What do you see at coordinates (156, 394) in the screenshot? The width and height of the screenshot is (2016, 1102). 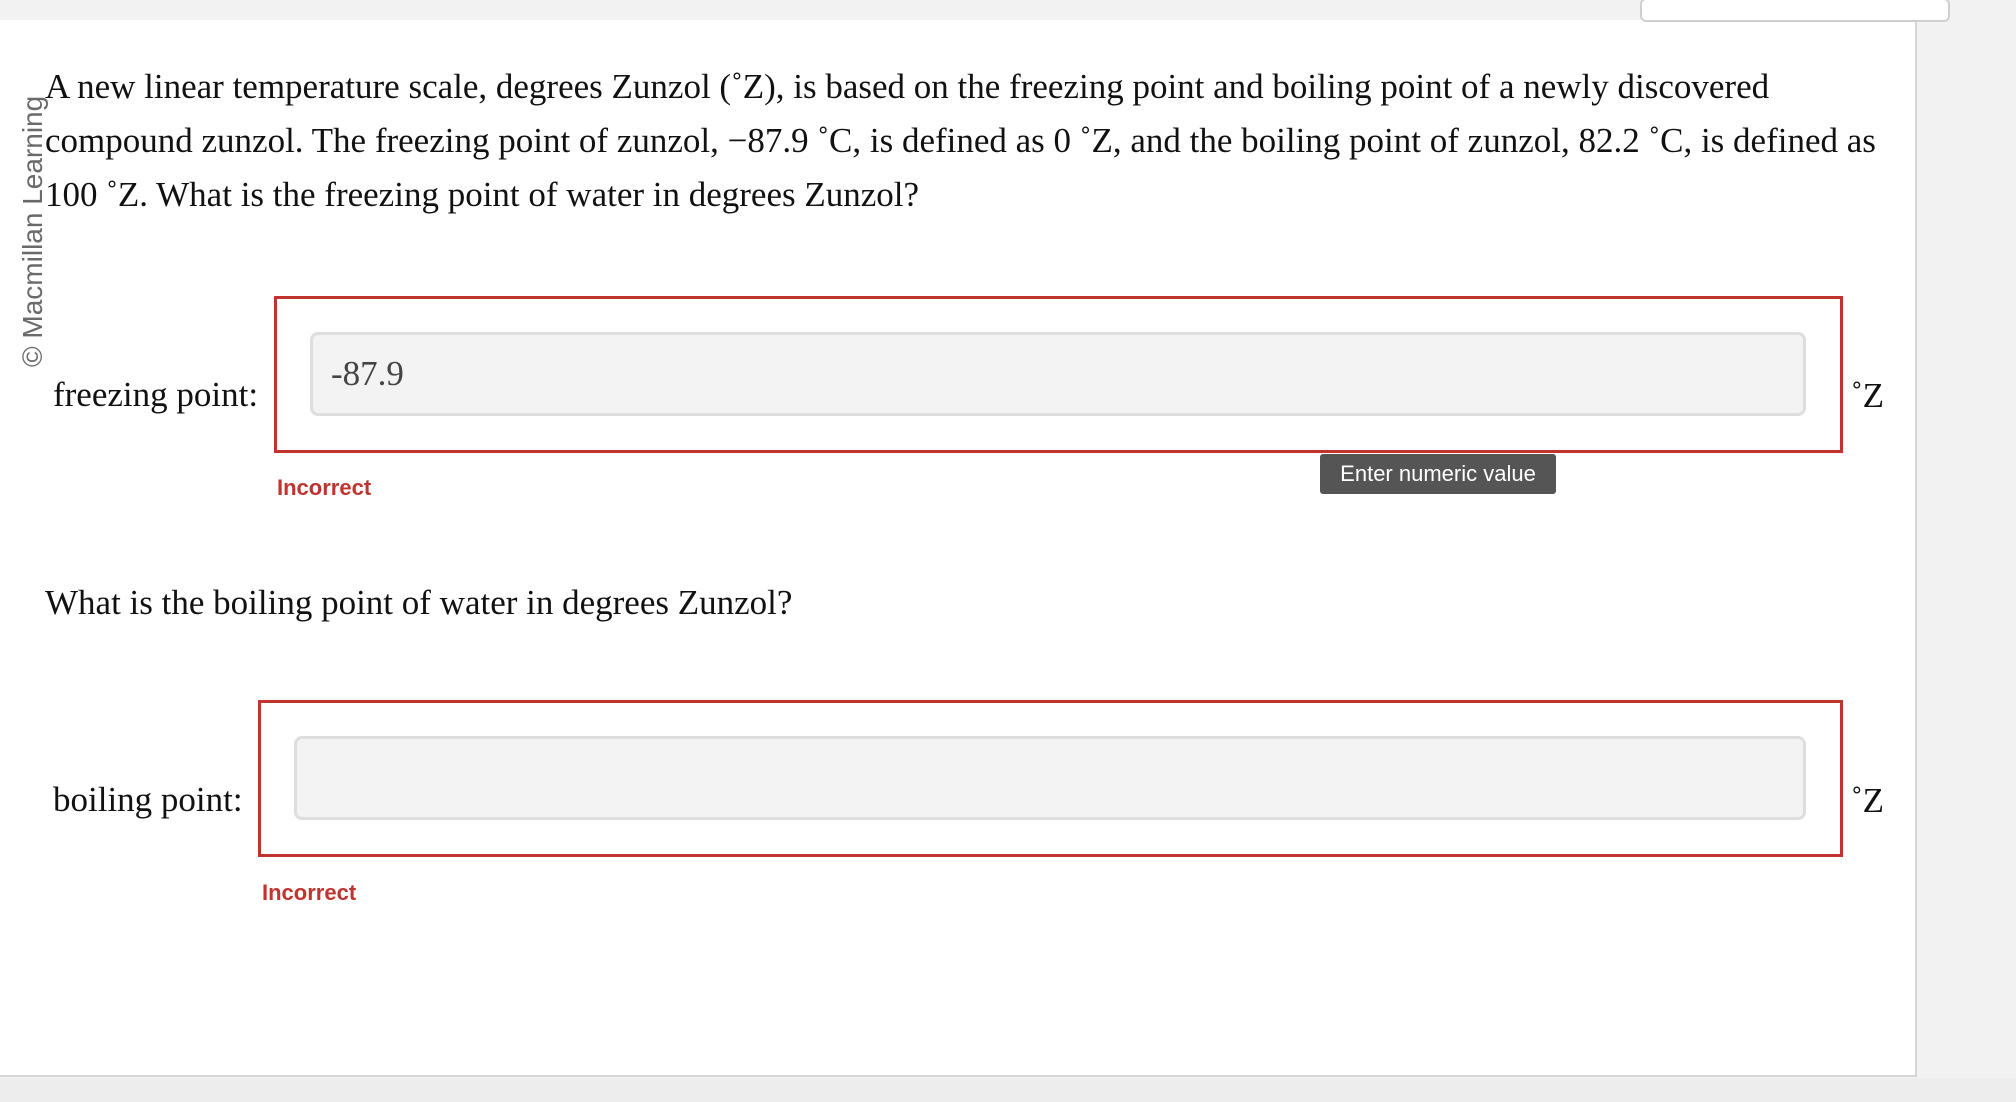 I see `freezing-point-label: freezing point:` at bounding box center [156, 394].